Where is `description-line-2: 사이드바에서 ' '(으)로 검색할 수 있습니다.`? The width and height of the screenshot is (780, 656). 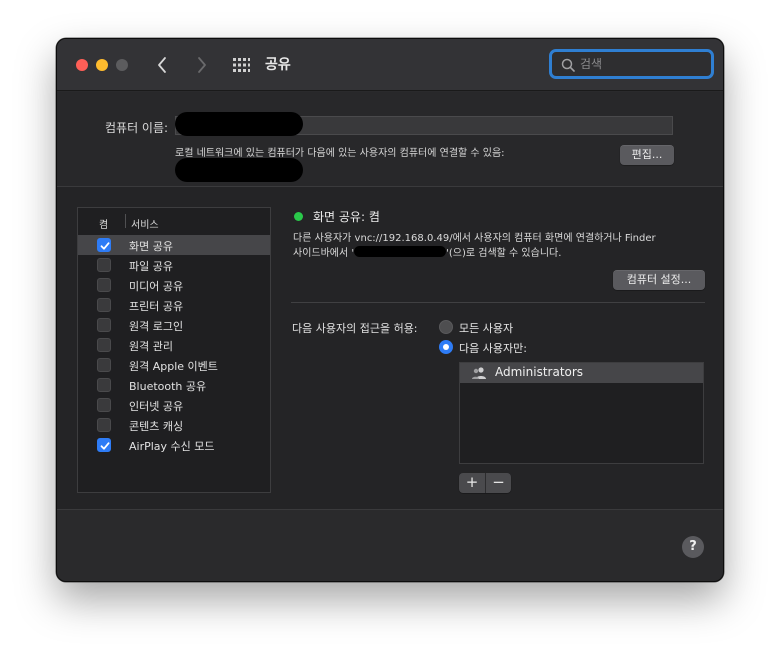
description-line-2: 사이드바에서 ' '(으)로 검색할 수 있습니다. is located at coordinates (493, 253).